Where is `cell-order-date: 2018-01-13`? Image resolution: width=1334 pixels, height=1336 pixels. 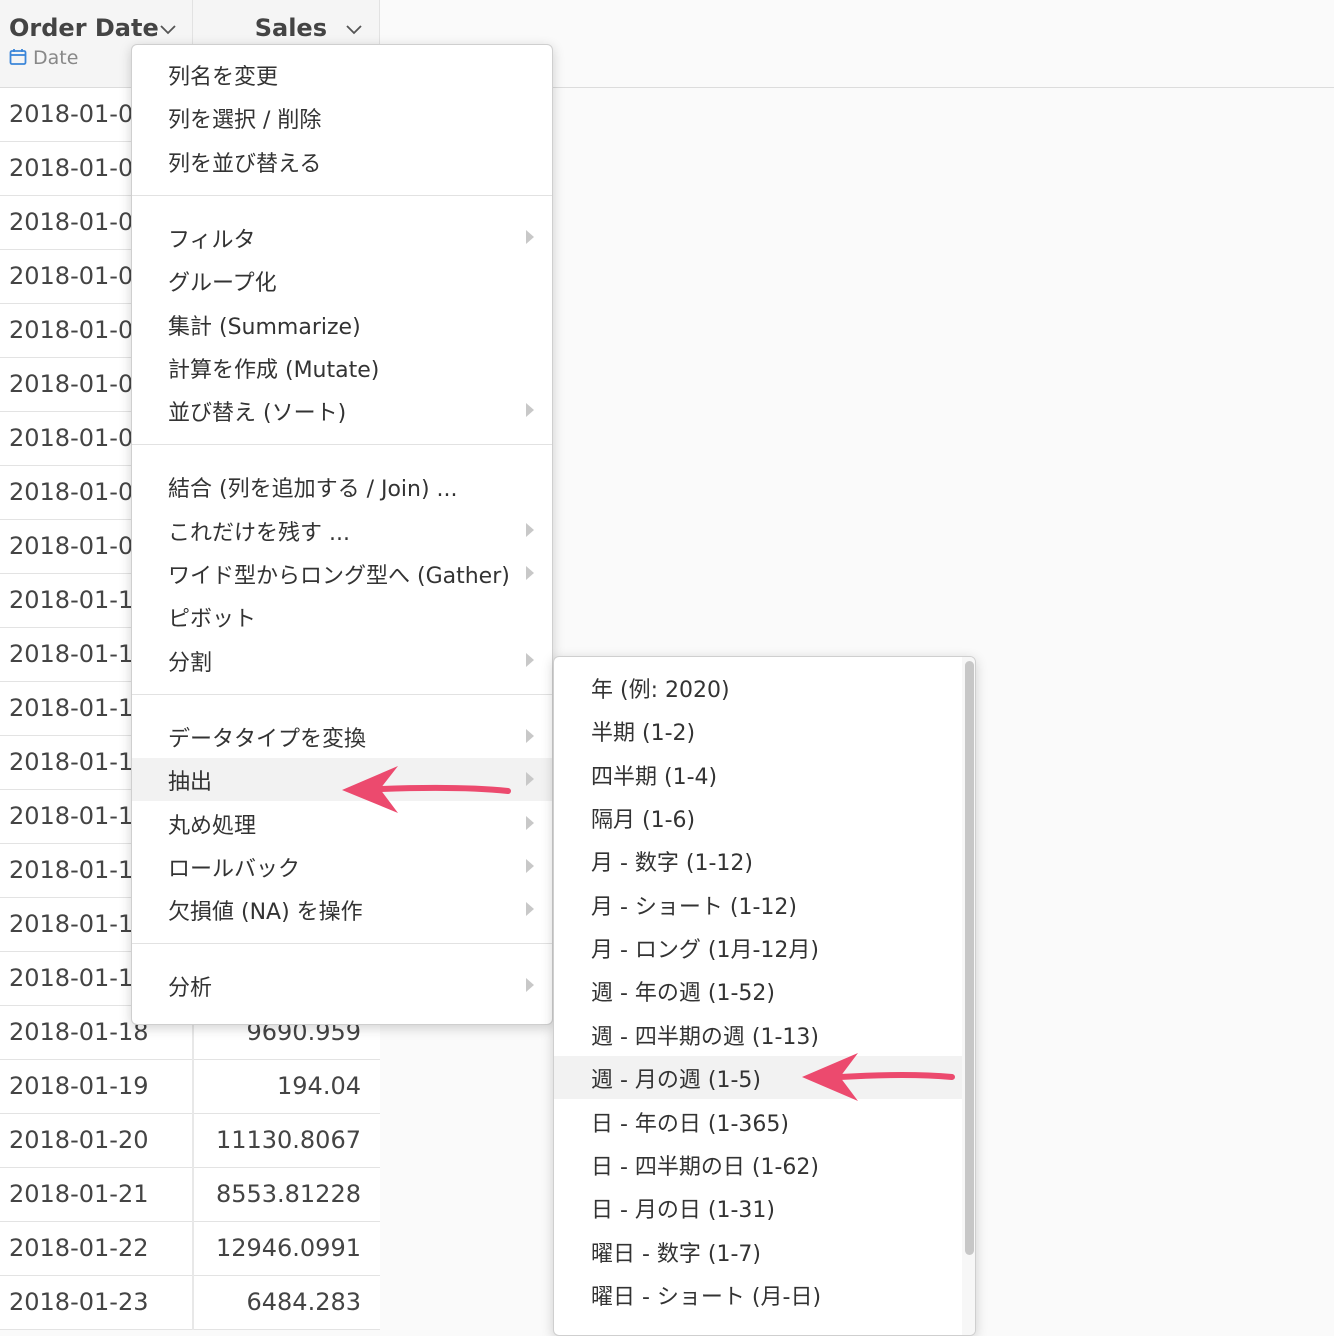
cell-order-date: 2018-01-13 is located at coordinates (79, 762).